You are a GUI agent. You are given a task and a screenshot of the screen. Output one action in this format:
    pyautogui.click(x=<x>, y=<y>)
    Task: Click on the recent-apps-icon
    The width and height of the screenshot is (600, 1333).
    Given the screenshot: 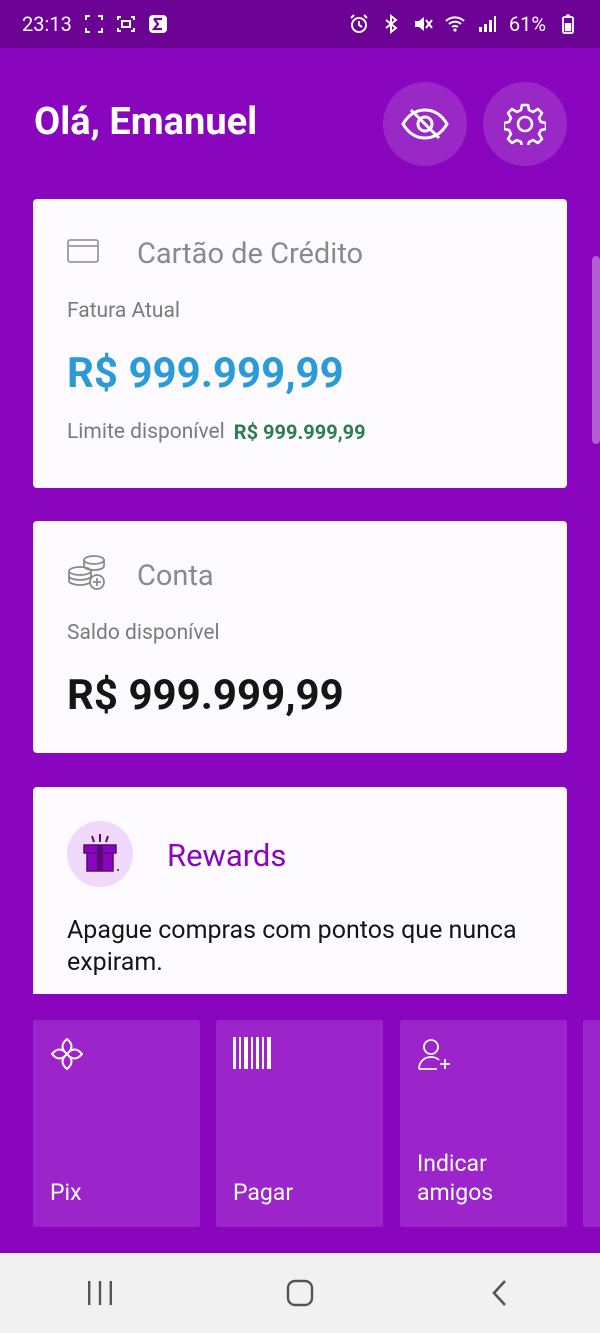 What is the action you would take?
    pyautogui.click(x=100, y=1293)
    